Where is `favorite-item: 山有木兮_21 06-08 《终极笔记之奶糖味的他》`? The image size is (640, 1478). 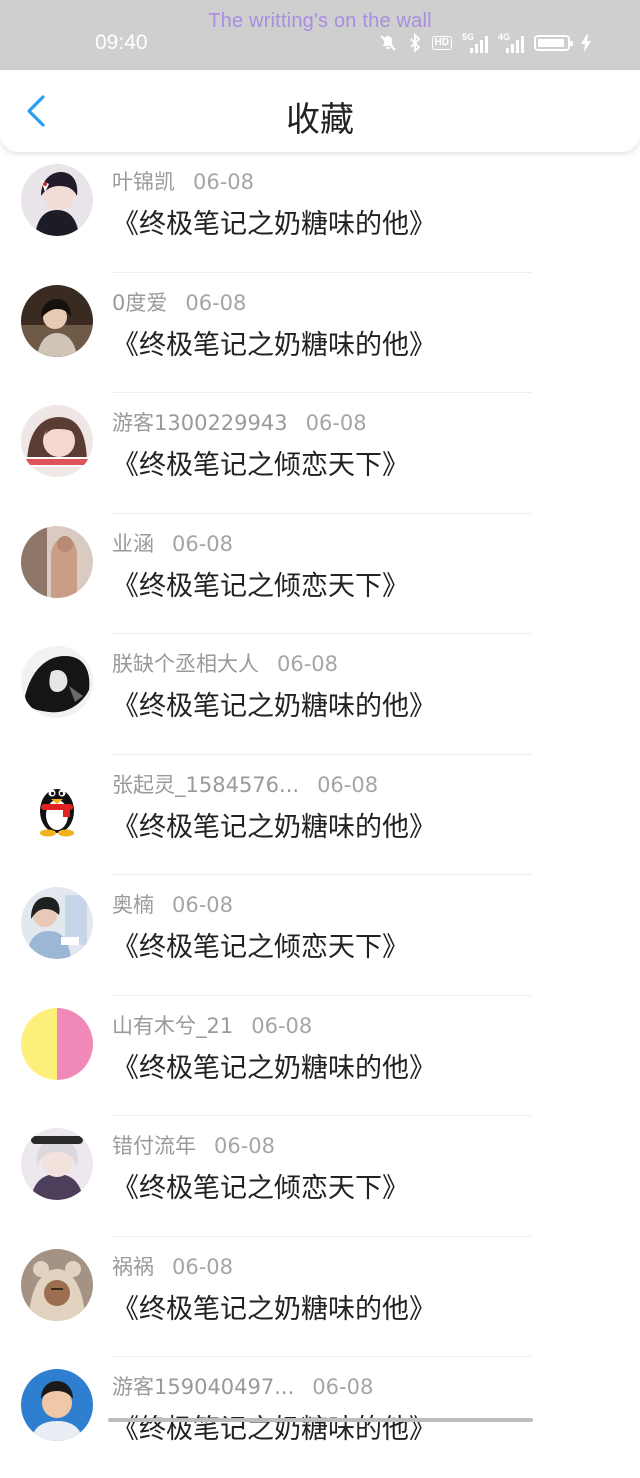 favorite-item: 山有木兮_21 06-08 《终极笔记之奶糖味的他》 is located at coordinates (320, 1056).